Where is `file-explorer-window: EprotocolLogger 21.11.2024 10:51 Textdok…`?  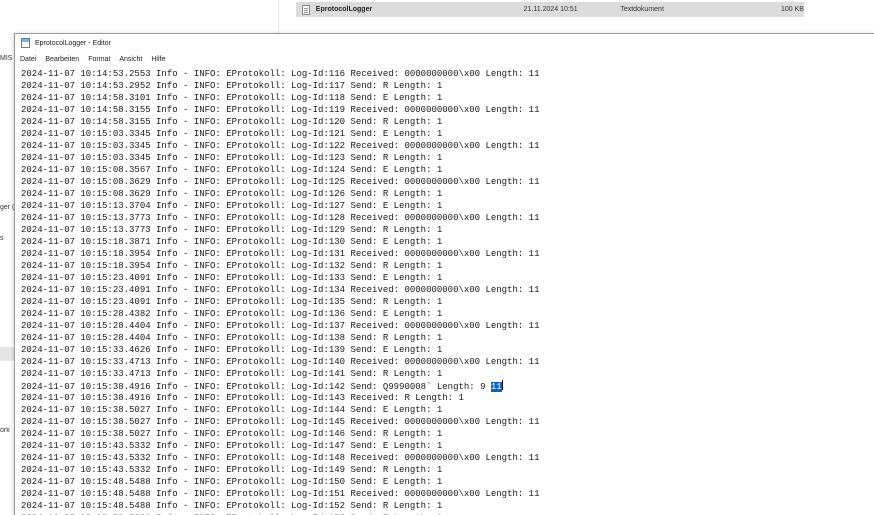
file-explorer-window: EprotocolLogger 21.11.2024 10:51 Textdok… is located at coordinates (437, 17).